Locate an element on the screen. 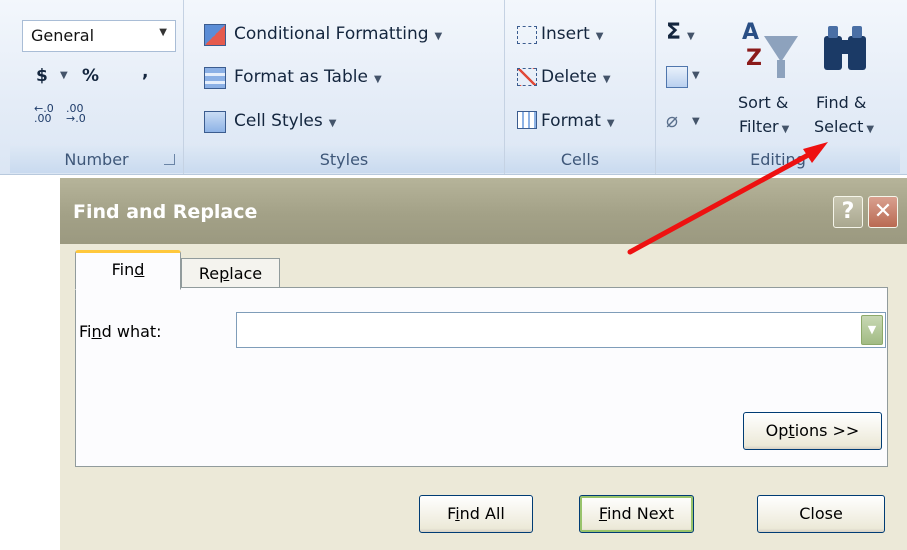  increase-decimal-icon: ←.0.00 is located at coordinates (44, 113).